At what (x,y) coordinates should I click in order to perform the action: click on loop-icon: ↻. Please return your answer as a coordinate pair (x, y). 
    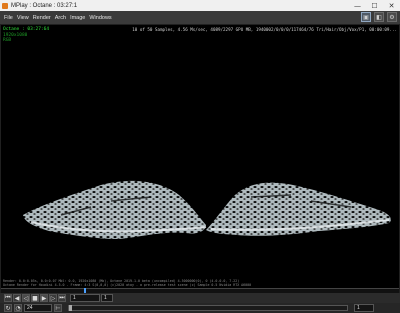
    Looking at the image, I should click on (8, 308).